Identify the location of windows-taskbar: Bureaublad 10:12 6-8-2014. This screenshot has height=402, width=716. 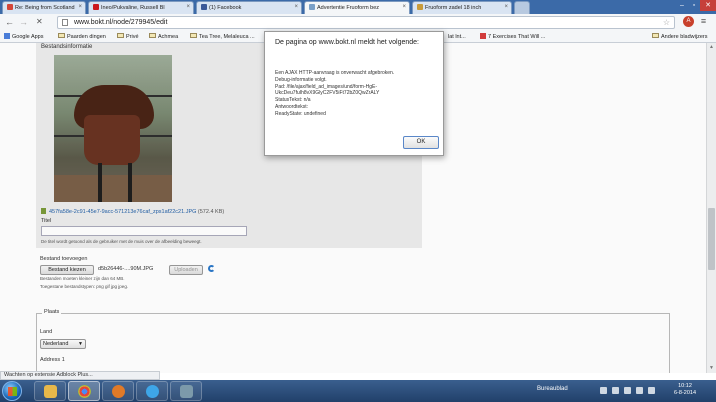
(358, 391).